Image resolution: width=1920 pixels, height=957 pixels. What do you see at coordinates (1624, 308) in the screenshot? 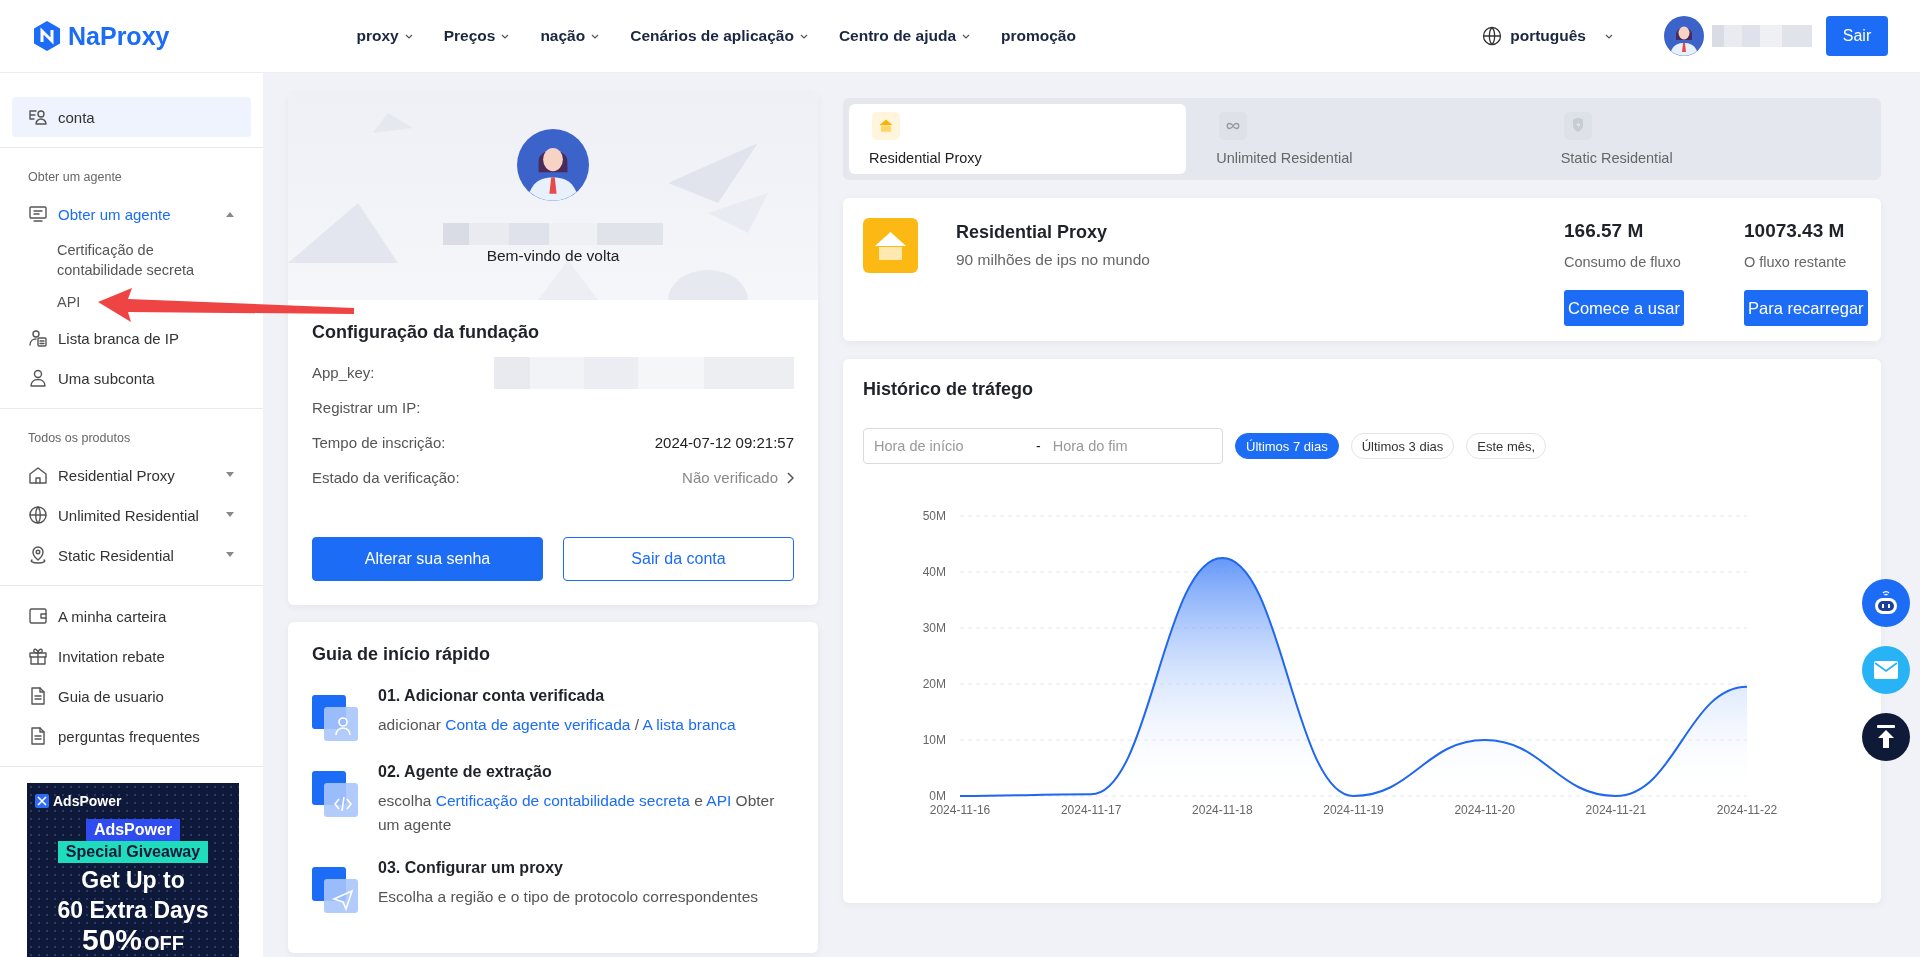
I see `action-button: Comece a usar` at bounding box center [1624, 308].